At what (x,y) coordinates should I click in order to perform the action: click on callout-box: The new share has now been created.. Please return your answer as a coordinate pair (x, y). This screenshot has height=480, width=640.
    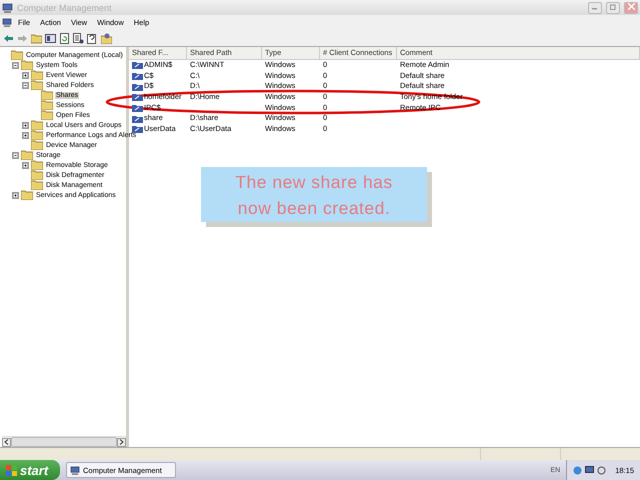
    Looking at the image, I should click on (314, 194).